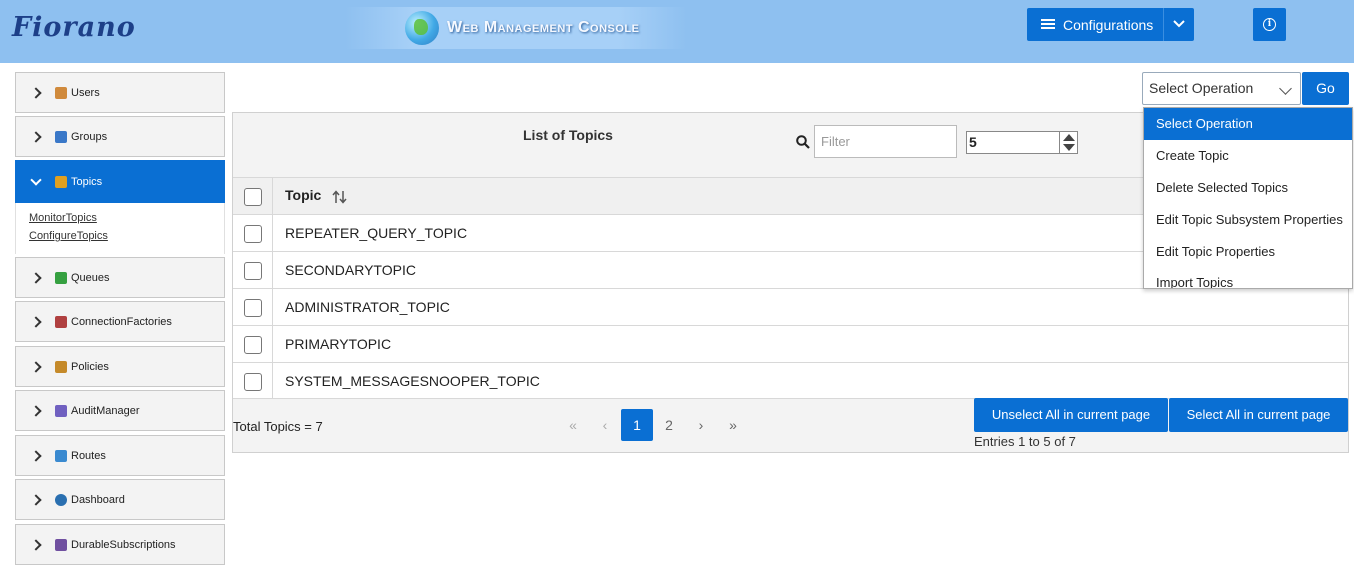  What do you see at coordinates (61, 366) in the screenshot?
I see `policy-icon` at bounding box center [61, 366].